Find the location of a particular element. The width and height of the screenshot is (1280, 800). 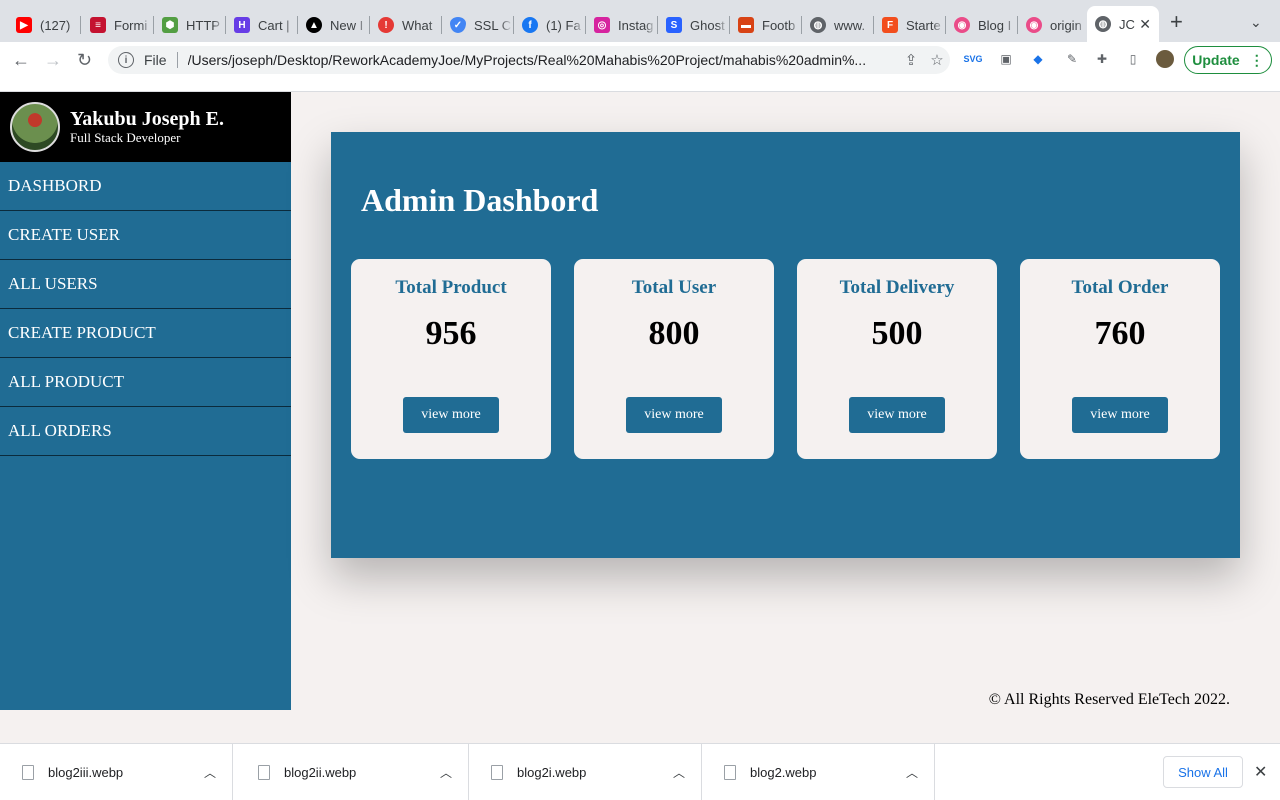

stat-card-total-delivery: Total Delivery 500 view more is located at coordinates (897, 359).